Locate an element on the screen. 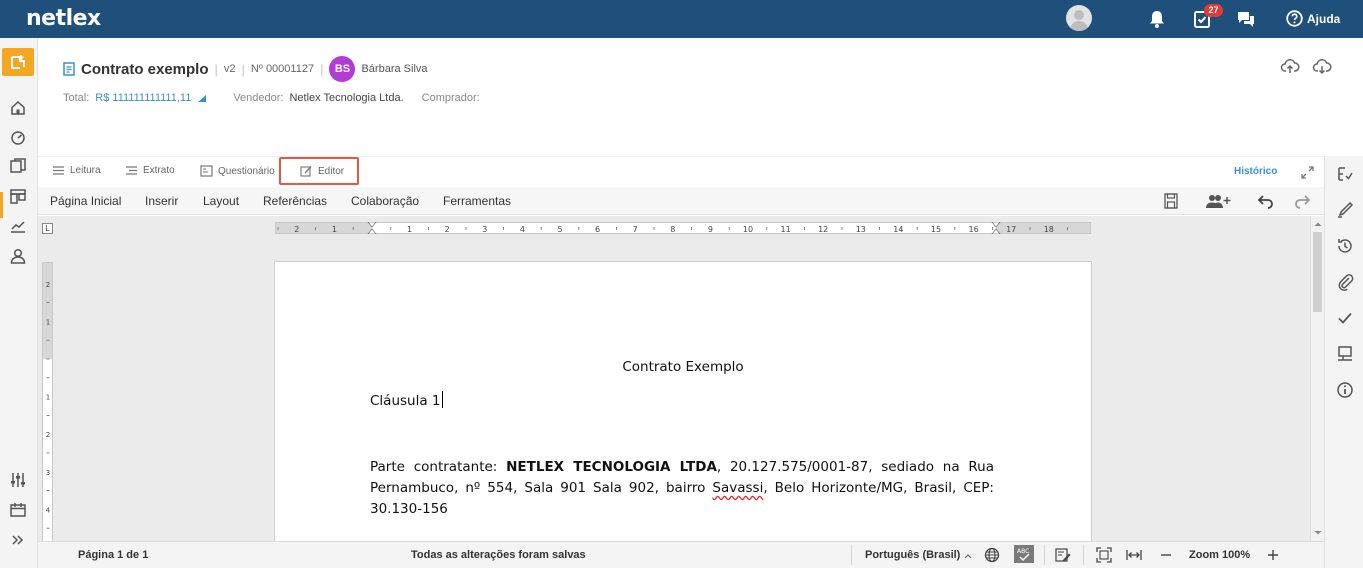 Image resolution: width=1363 pixels, height=568 pixels. ruler-label: 13 is located at coordinates (861, 229).